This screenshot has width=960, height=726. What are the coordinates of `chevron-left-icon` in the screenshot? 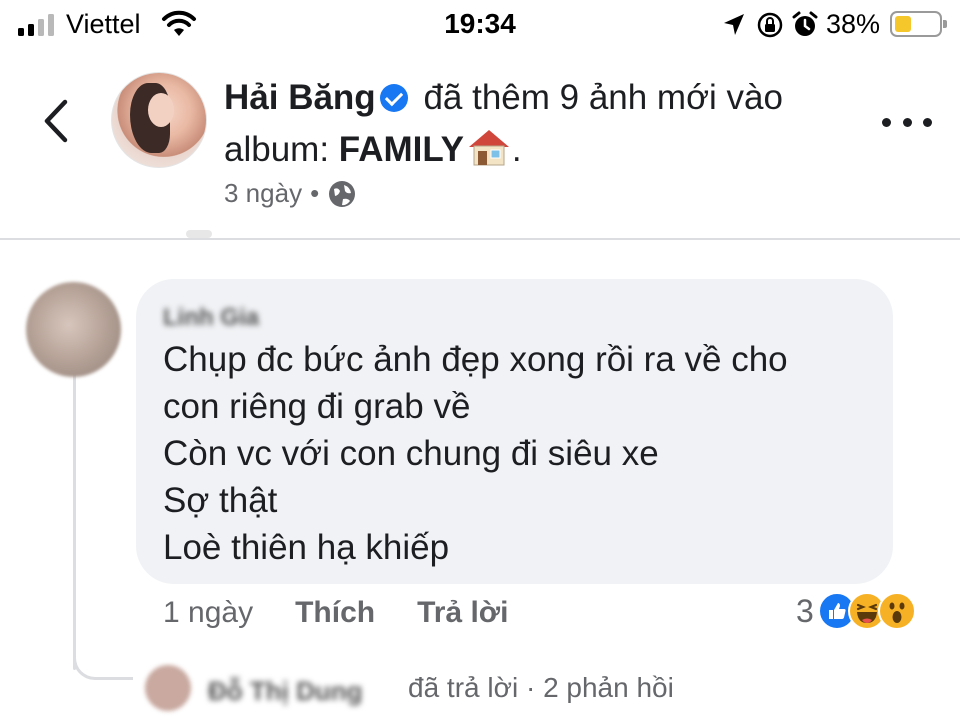 It's located at (56, 121).